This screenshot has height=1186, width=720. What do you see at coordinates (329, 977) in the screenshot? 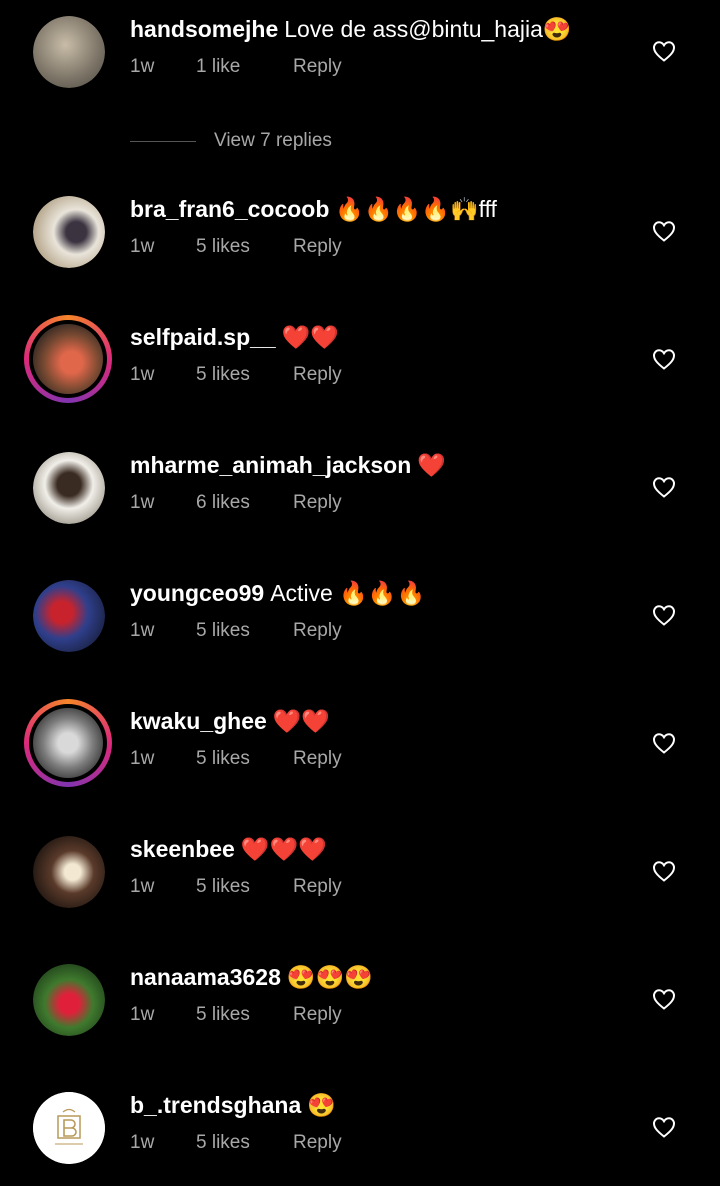
I see `comment-text: 😍😍😍` at bounding box center [329, 977].